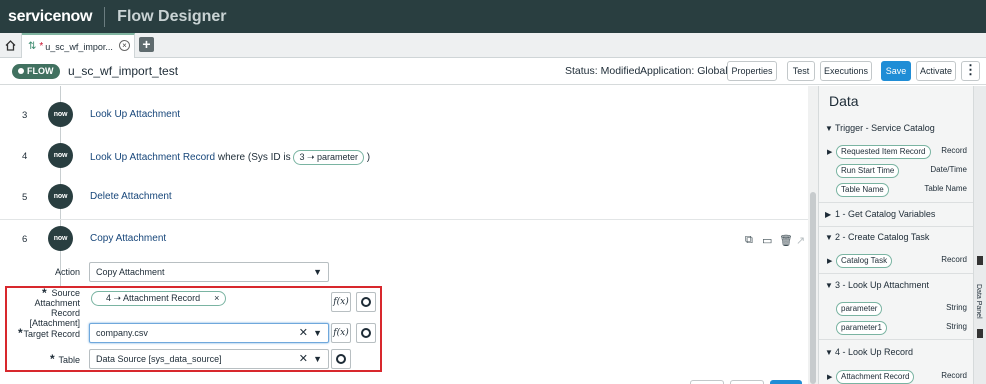  I want to click on tab-bar: ⇅ * u_sc_wf_impor... × +, so click(493, 45).